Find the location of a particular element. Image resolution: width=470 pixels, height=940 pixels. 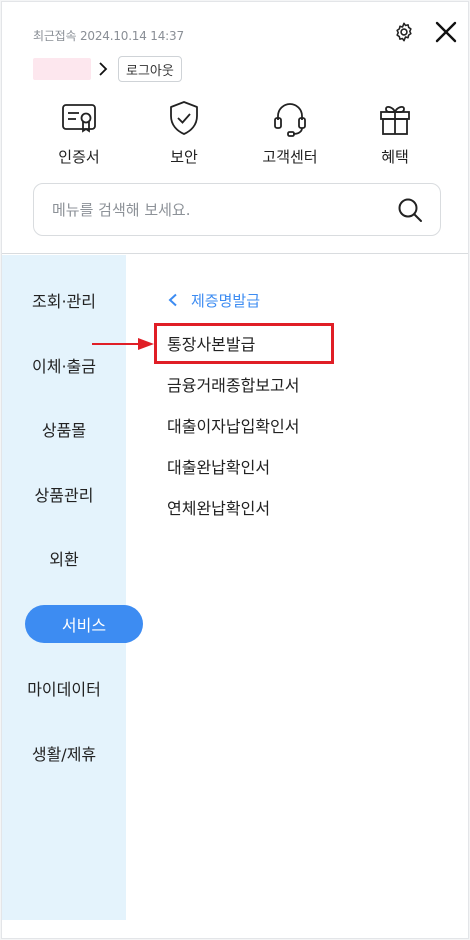

search-icon is located at coordinates (410, 210).